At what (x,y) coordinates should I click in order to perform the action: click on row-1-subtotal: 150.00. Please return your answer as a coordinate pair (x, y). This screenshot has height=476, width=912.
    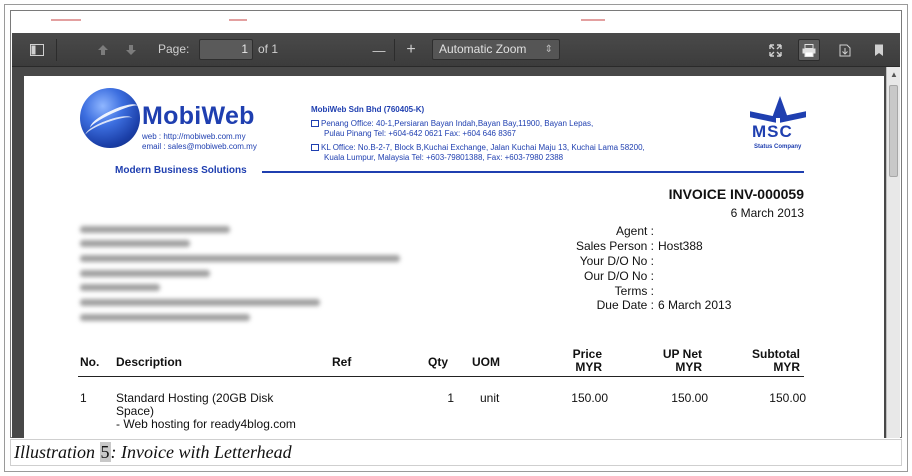
    Looking at the image, I should click on (787, 398).